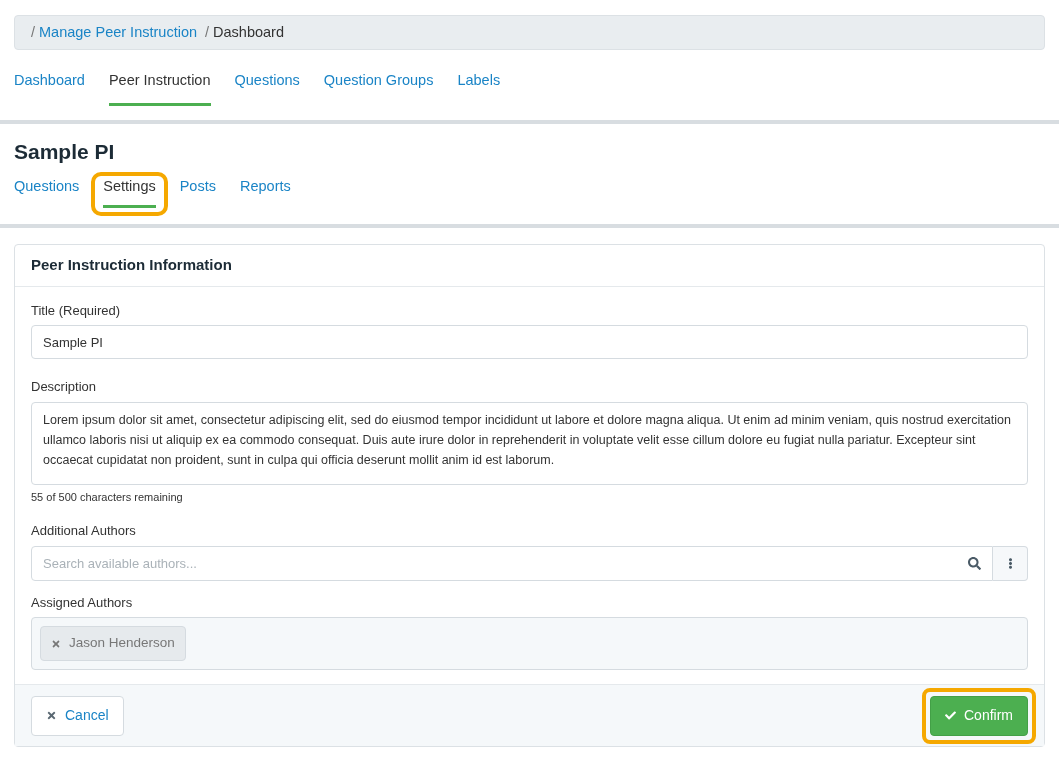 The width and height of the screenshot is (1059, 767). I want to click on section-tab: Questions, so click(47, 193).